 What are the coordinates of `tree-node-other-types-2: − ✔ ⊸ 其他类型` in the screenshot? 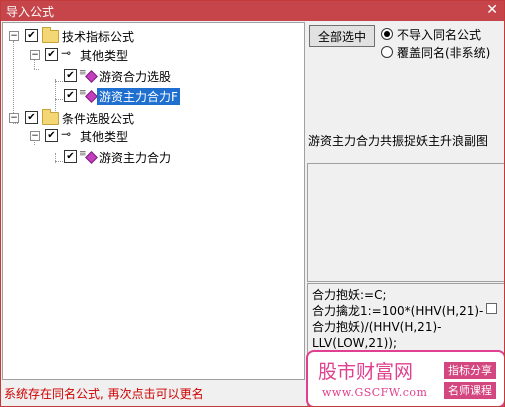 It's located at (153, 136).